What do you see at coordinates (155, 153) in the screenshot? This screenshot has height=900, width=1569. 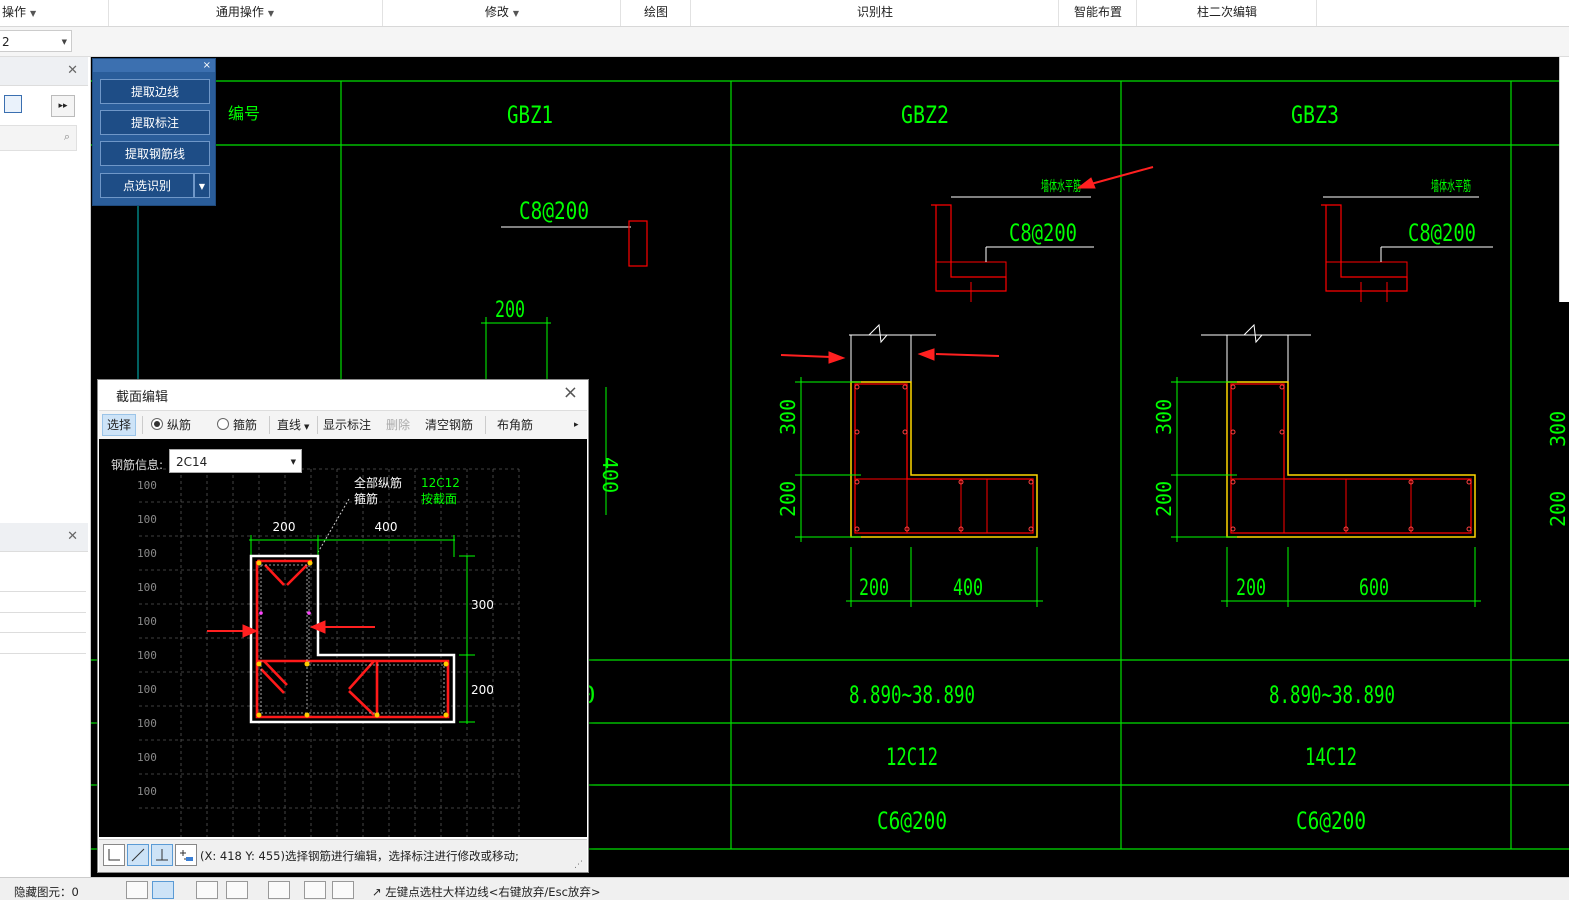 I see `extract-rebar-line-button: 提取钢筋线` at bounding box center [155, 153].